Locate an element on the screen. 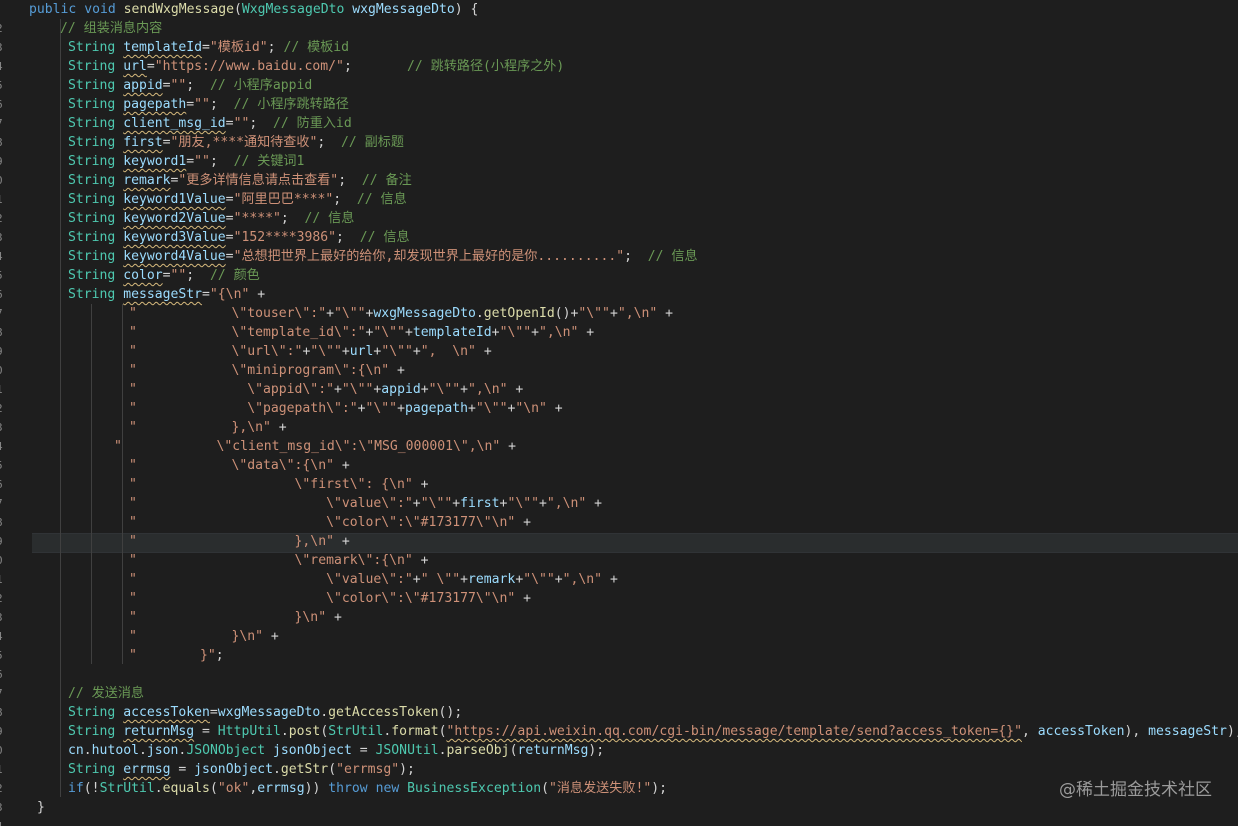  code-token: ", \n" is located at coordinates (448, 351).